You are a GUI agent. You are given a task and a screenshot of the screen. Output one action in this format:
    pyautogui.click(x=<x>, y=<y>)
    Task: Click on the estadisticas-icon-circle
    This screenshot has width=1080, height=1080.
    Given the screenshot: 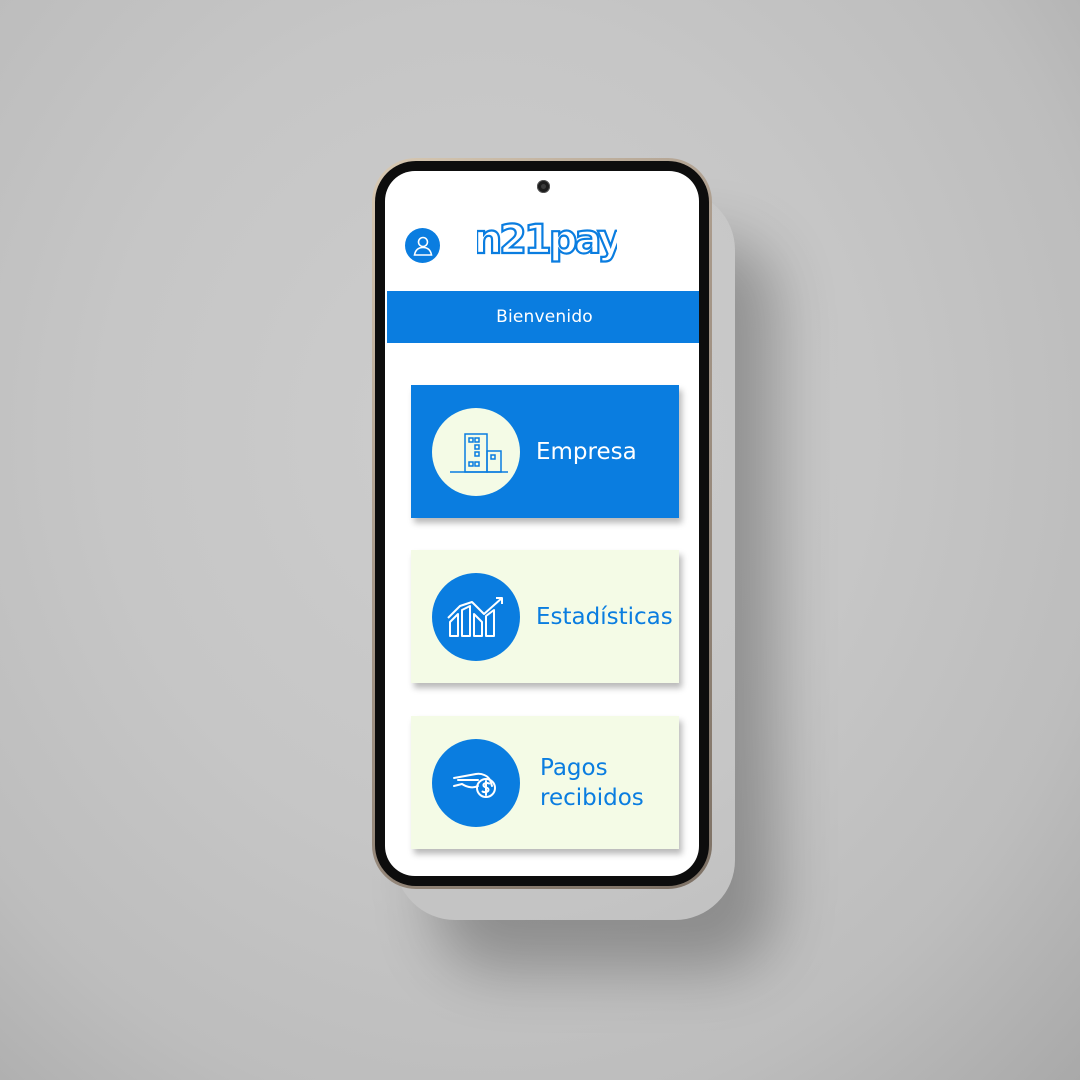 What is the action you would take?
    pyautogui.click(x=476, y=616)
    